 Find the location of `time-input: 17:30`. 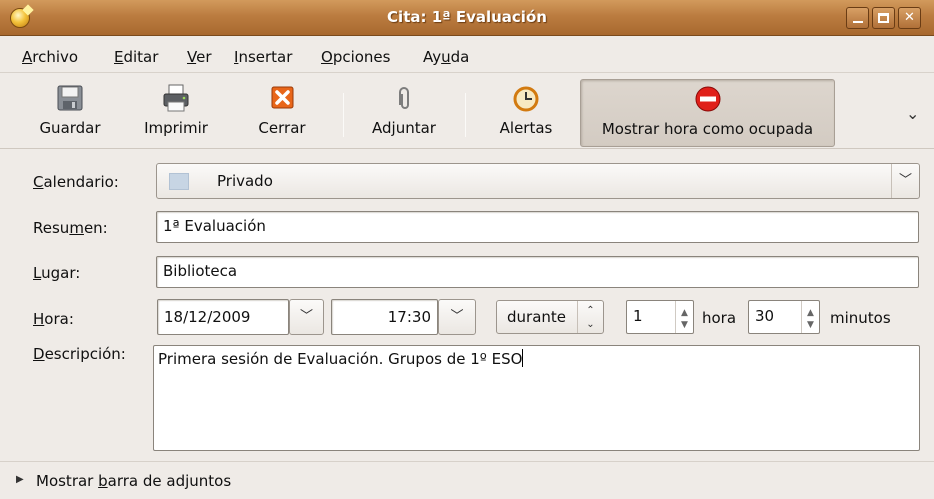

time-input: 17:30 is located at coordinates (384, 317).